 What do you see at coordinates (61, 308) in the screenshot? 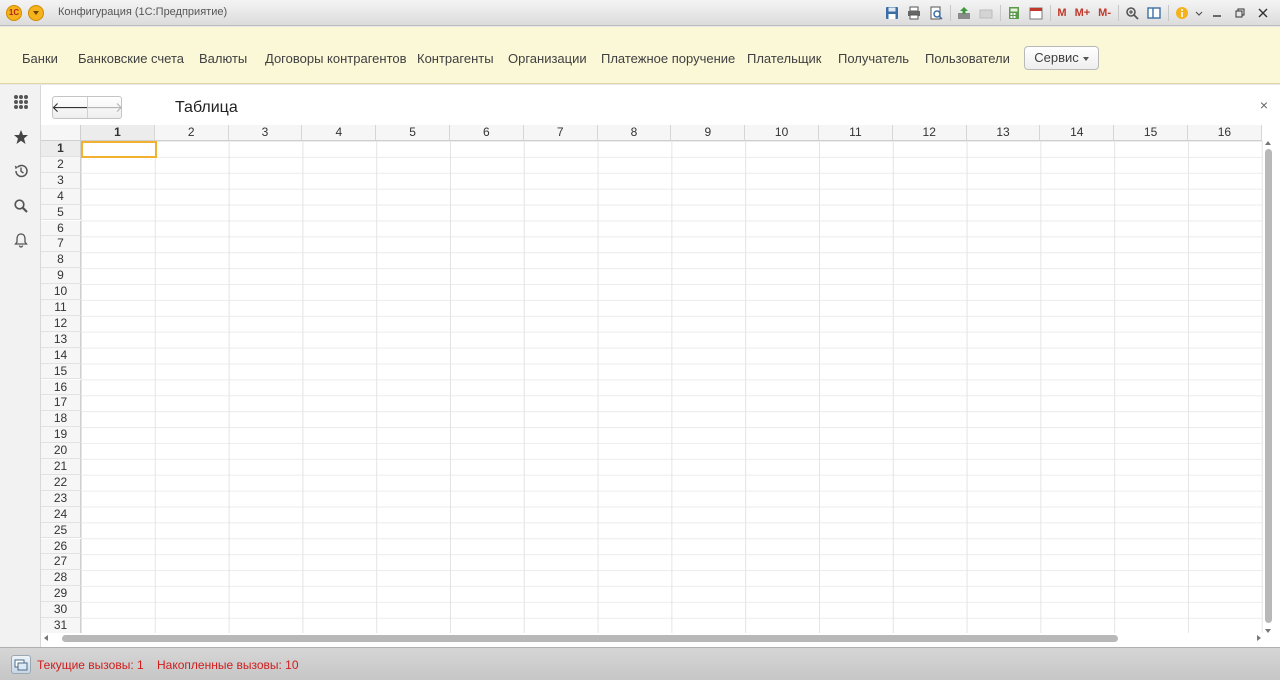
I see `row-header: 11` at bounding box center [61, 308].